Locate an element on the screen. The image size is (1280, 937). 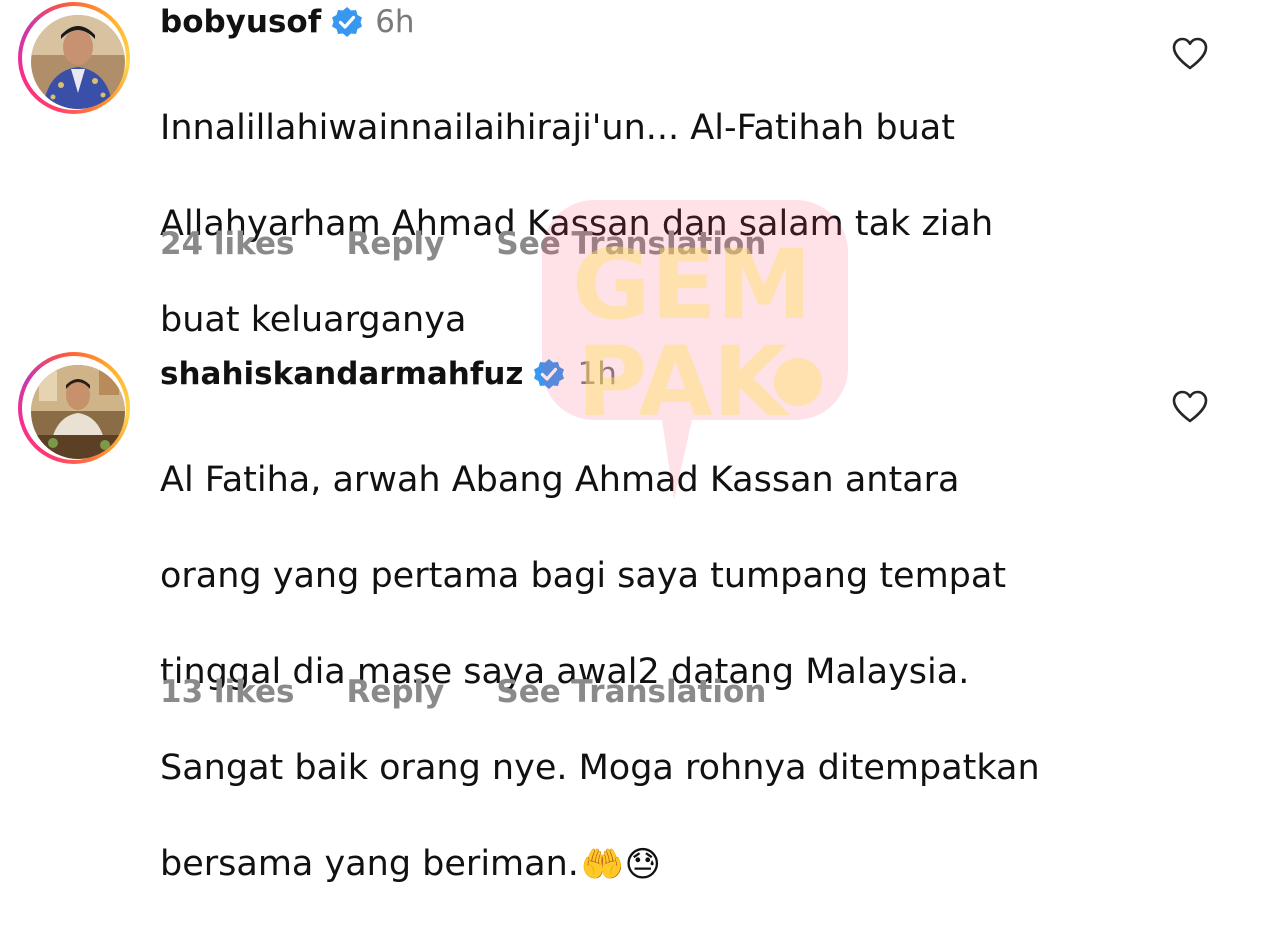
comment-line: buat keluarganya is located at coordinates (313, 320).